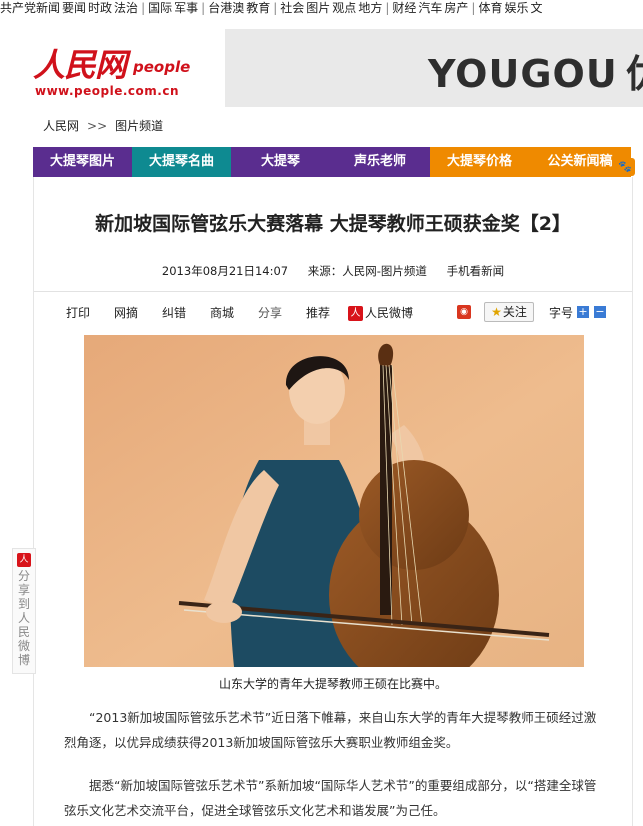  I want to click on correct-link: 纠错, so click(174, 312).